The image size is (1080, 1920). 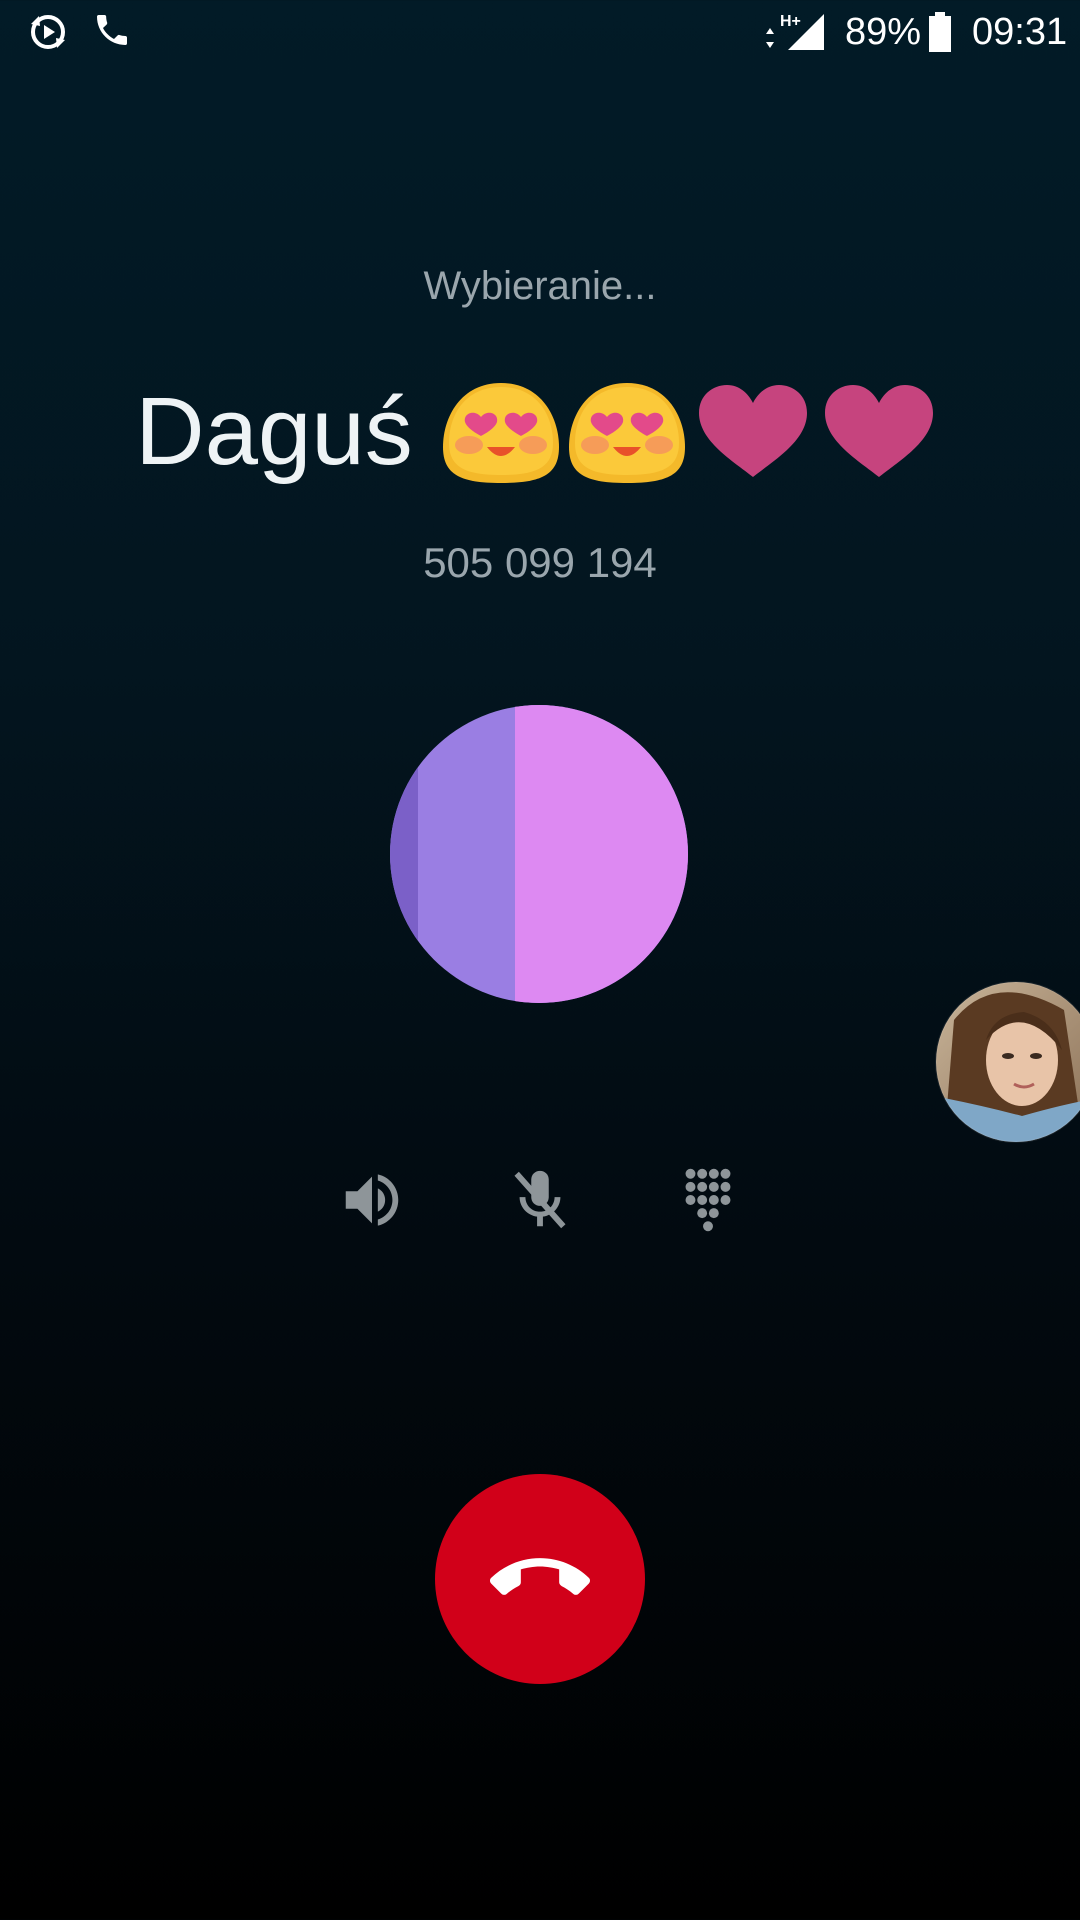 What do you see at coordinates (48, 32) in the screenshot?
I see `sync-play-icon` at bounding box center [48, 32].